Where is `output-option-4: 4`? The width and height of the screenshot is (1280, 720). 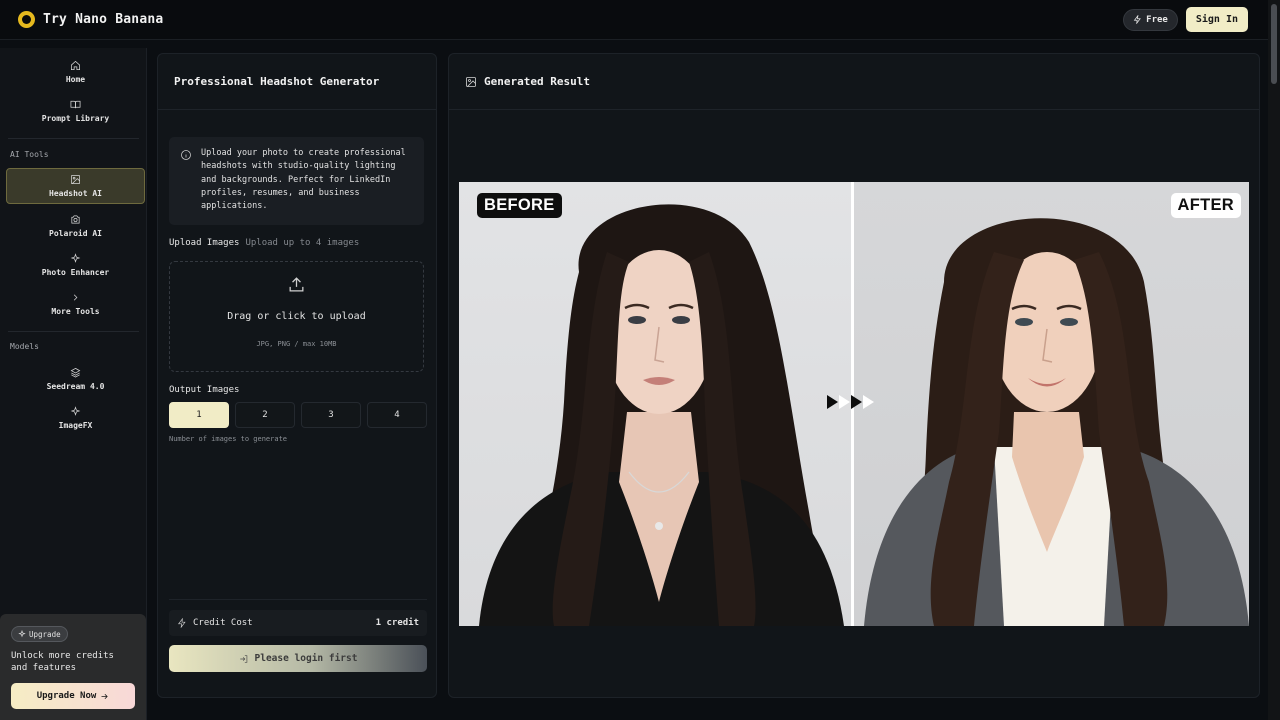
output-option-4: 4 is located at coordinates (397, 415).